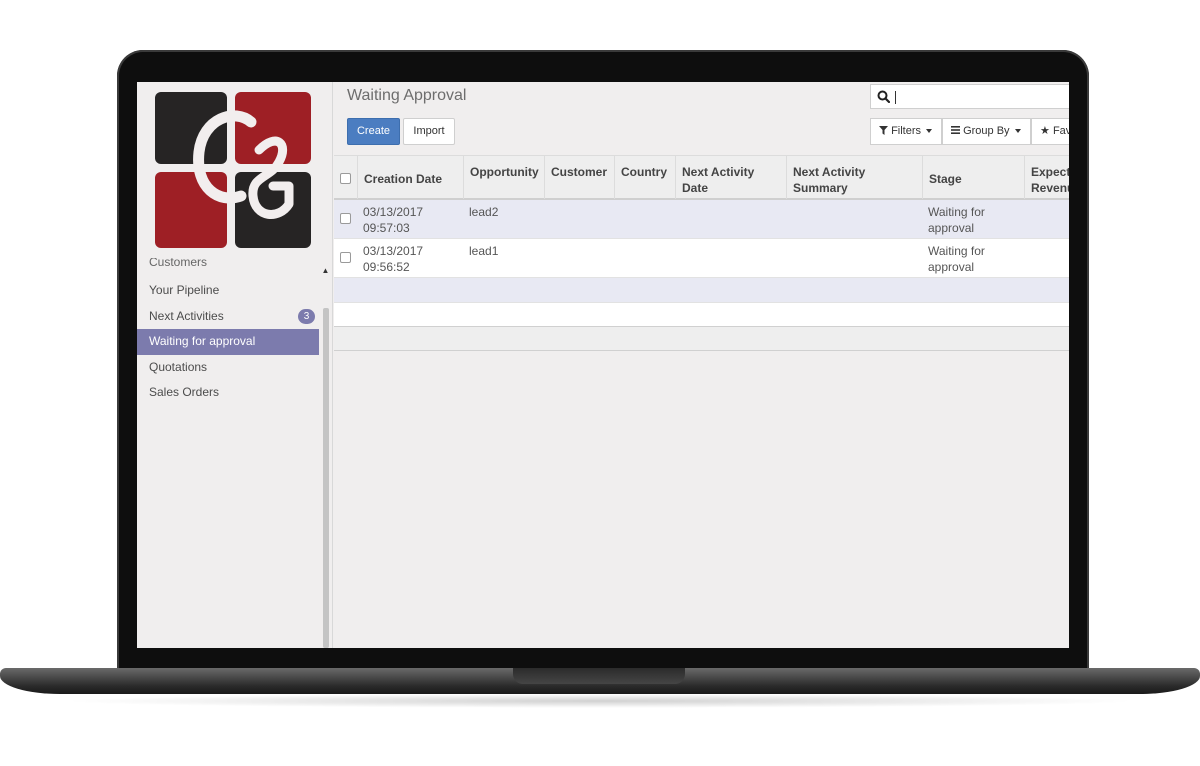 Image resolution: width=1200 pixels, height=766 pixels. What do you see at coordinates (326, 478) in the screenshot?
I see `sidebar-scrollbar-thumb` at bounding box center [326, 478].